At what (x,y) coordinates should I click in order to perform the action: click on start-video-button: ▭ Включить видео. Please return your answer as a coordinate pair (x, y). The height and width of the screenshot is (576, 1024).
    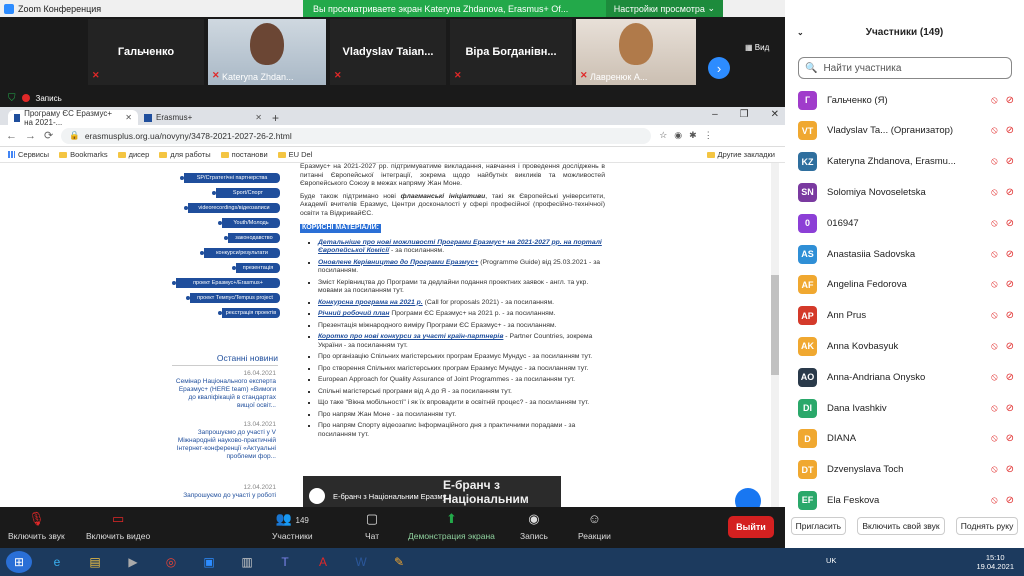
    Looking at the image, I should click on (118, 526).